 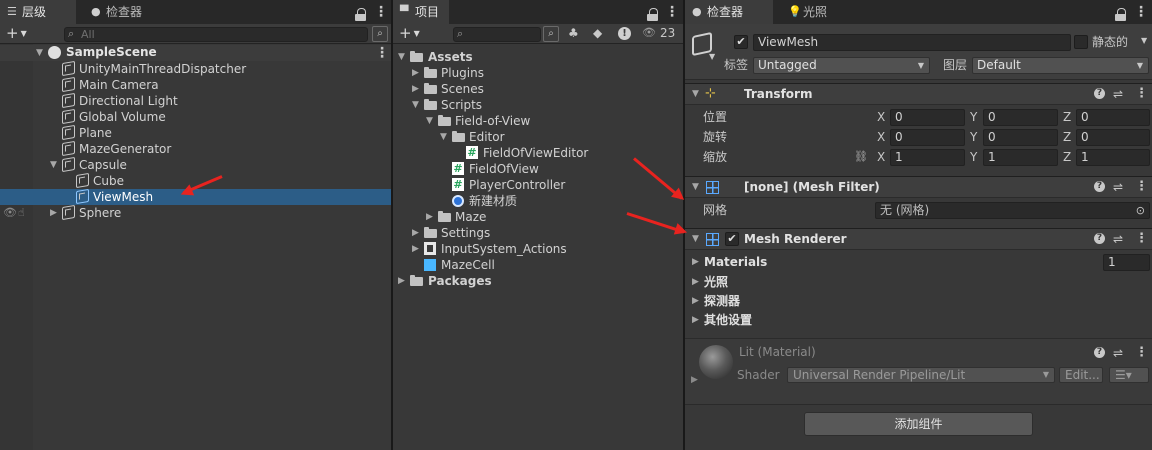 I want to click on project-search-input, so click(x=497, y=34).